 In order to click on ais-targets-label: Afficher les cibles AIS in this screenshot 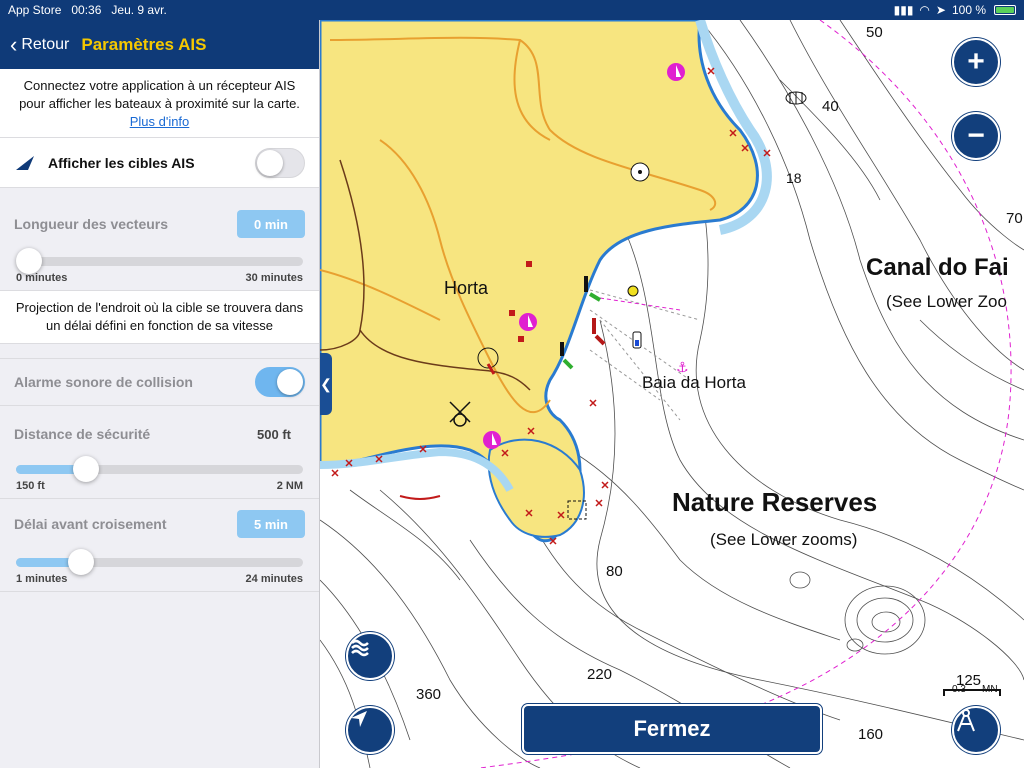, I will do `click(121, 162)`.